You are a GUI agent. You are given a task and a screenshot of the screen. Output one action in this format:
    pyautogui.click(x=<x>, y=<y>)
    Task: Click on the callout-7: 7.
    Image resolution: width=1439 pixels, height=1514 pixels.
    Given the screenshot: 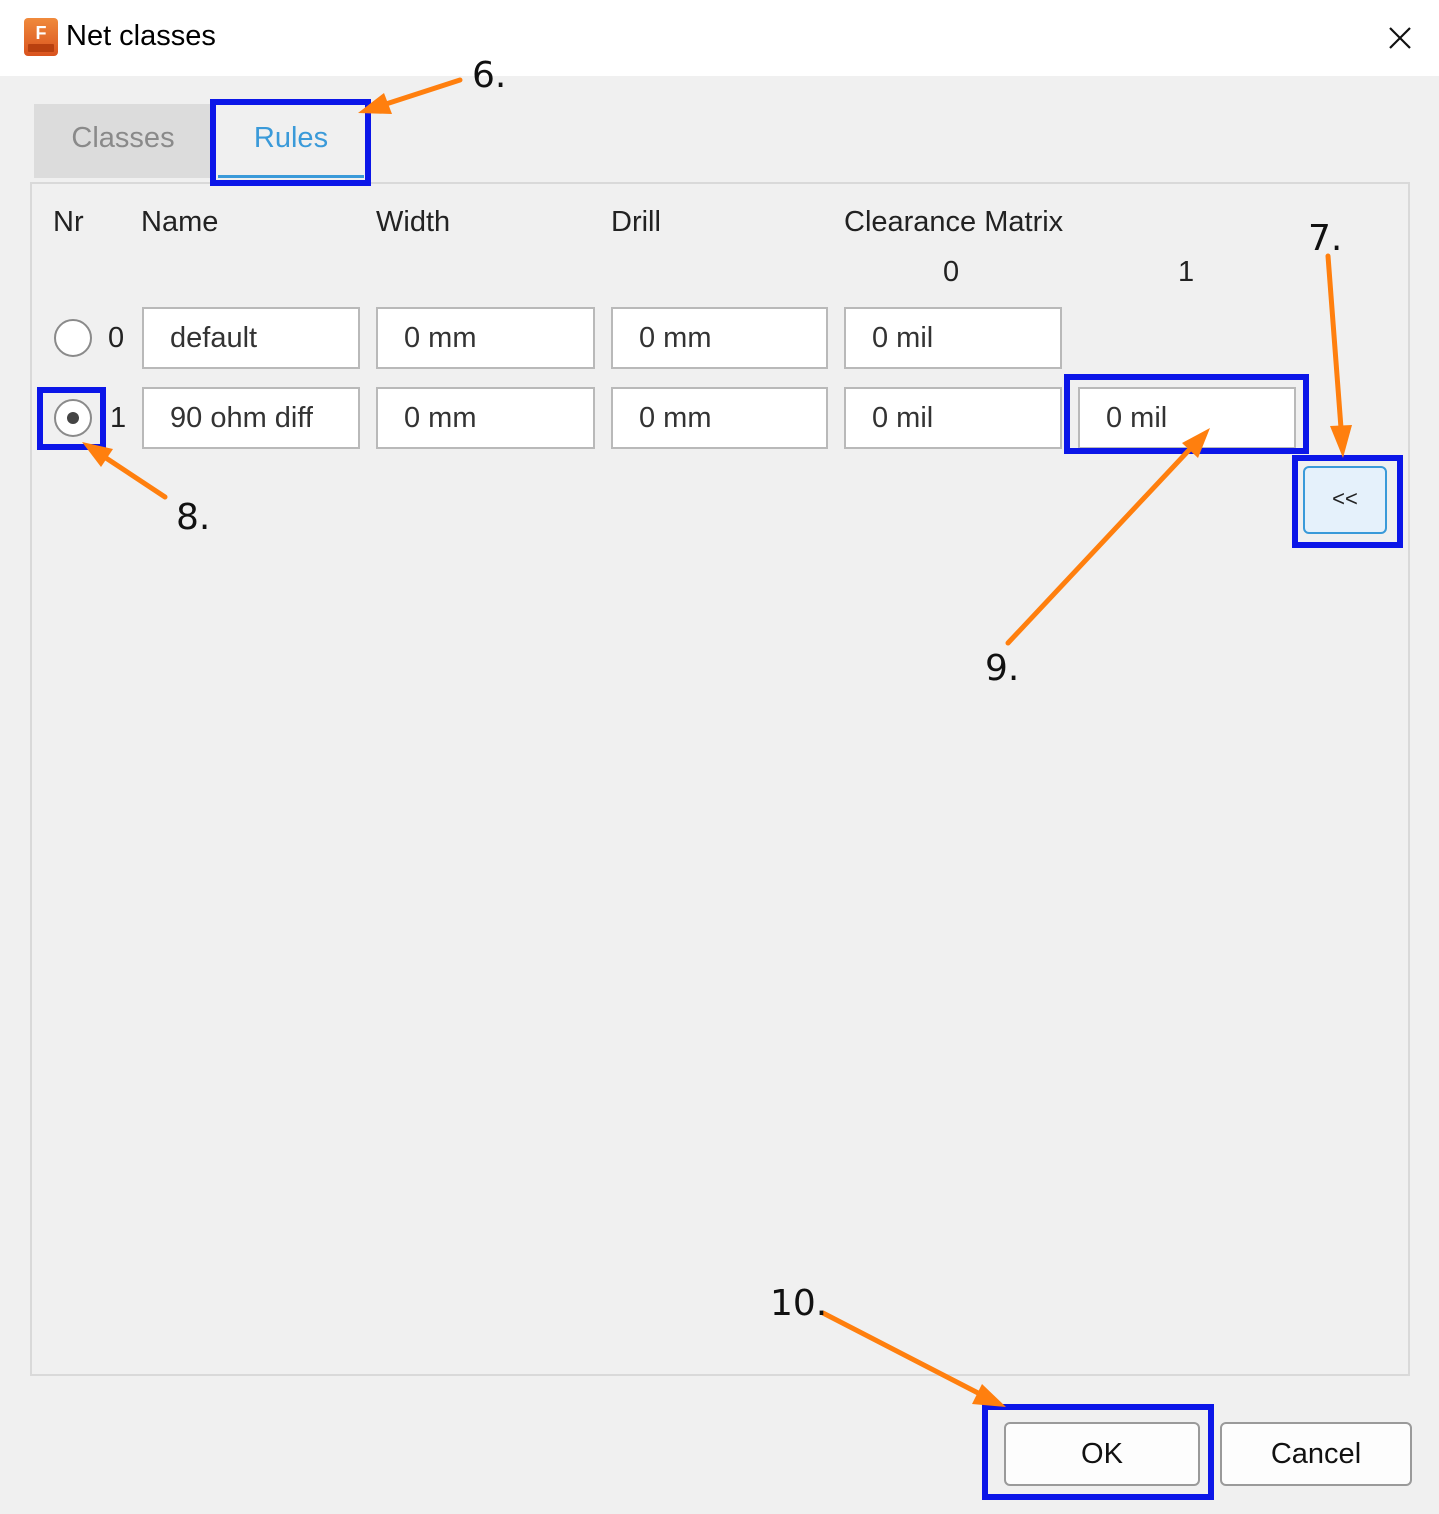 What is the action you would take?
    pyautogui.click(x=1325, y=238)
    